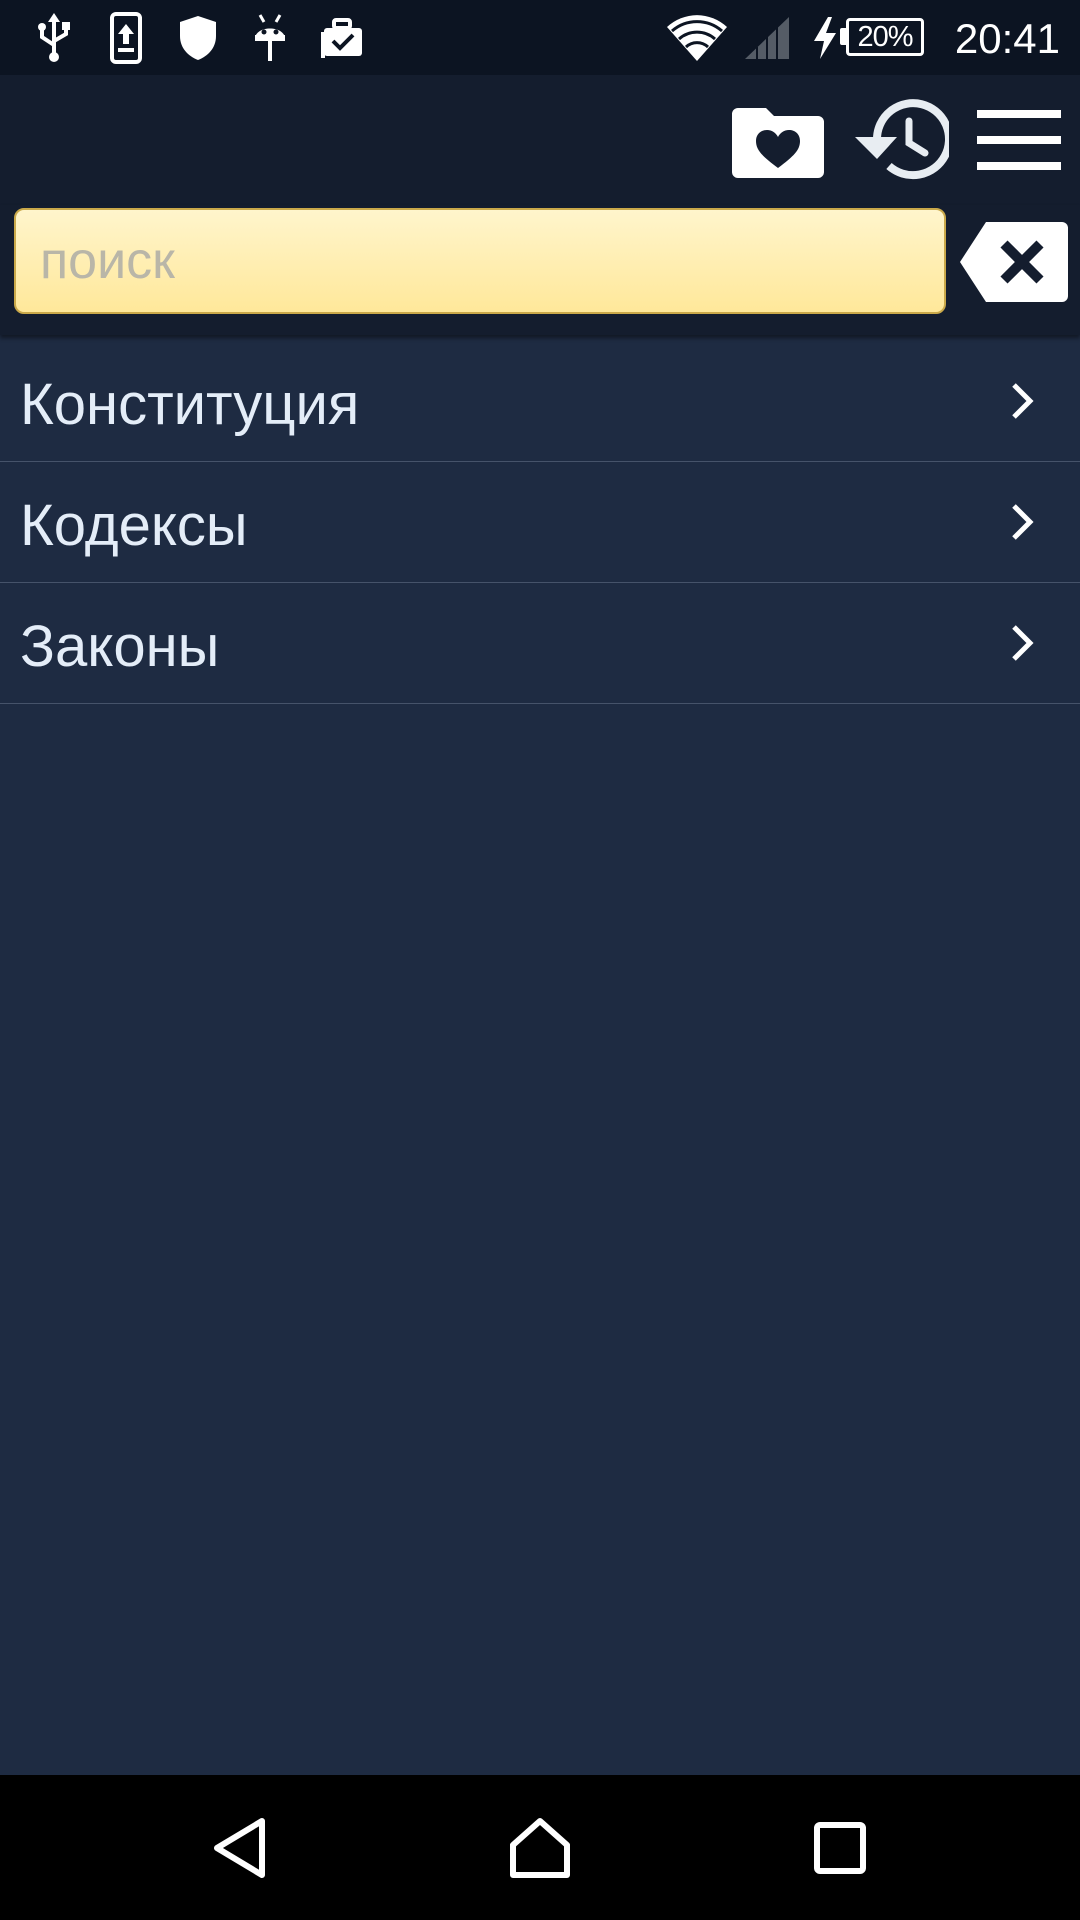 This screenshot has width=1080, height=1920. I want to click on history-icon, so click(900, 139).